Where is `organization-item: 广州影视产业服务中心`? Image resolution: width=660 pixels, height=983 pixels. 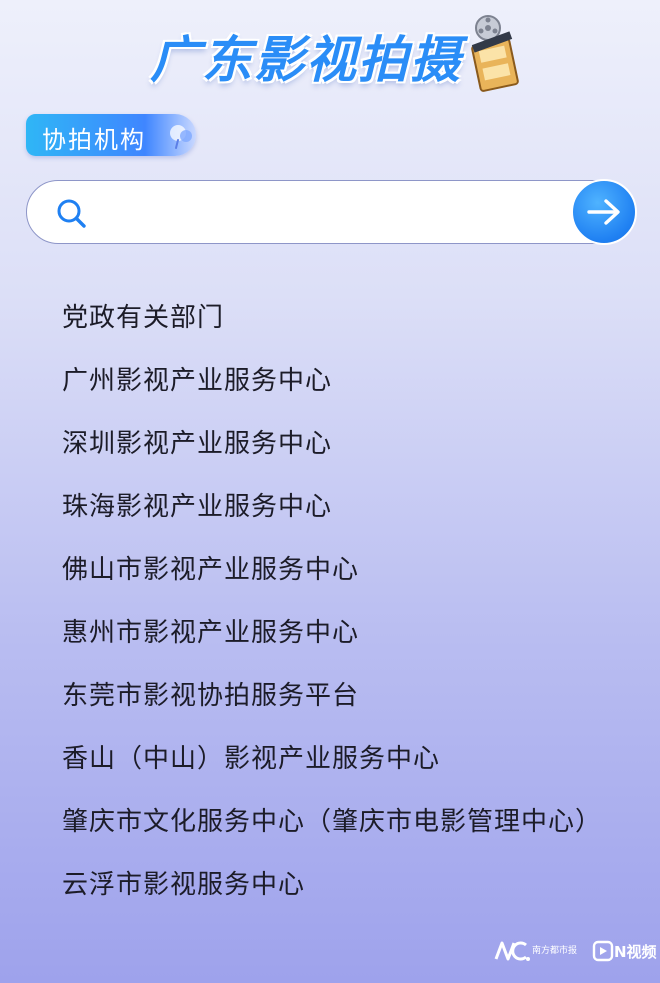
organization-item: 广州影视产业服务中心 is located at coordinates (332, 381).